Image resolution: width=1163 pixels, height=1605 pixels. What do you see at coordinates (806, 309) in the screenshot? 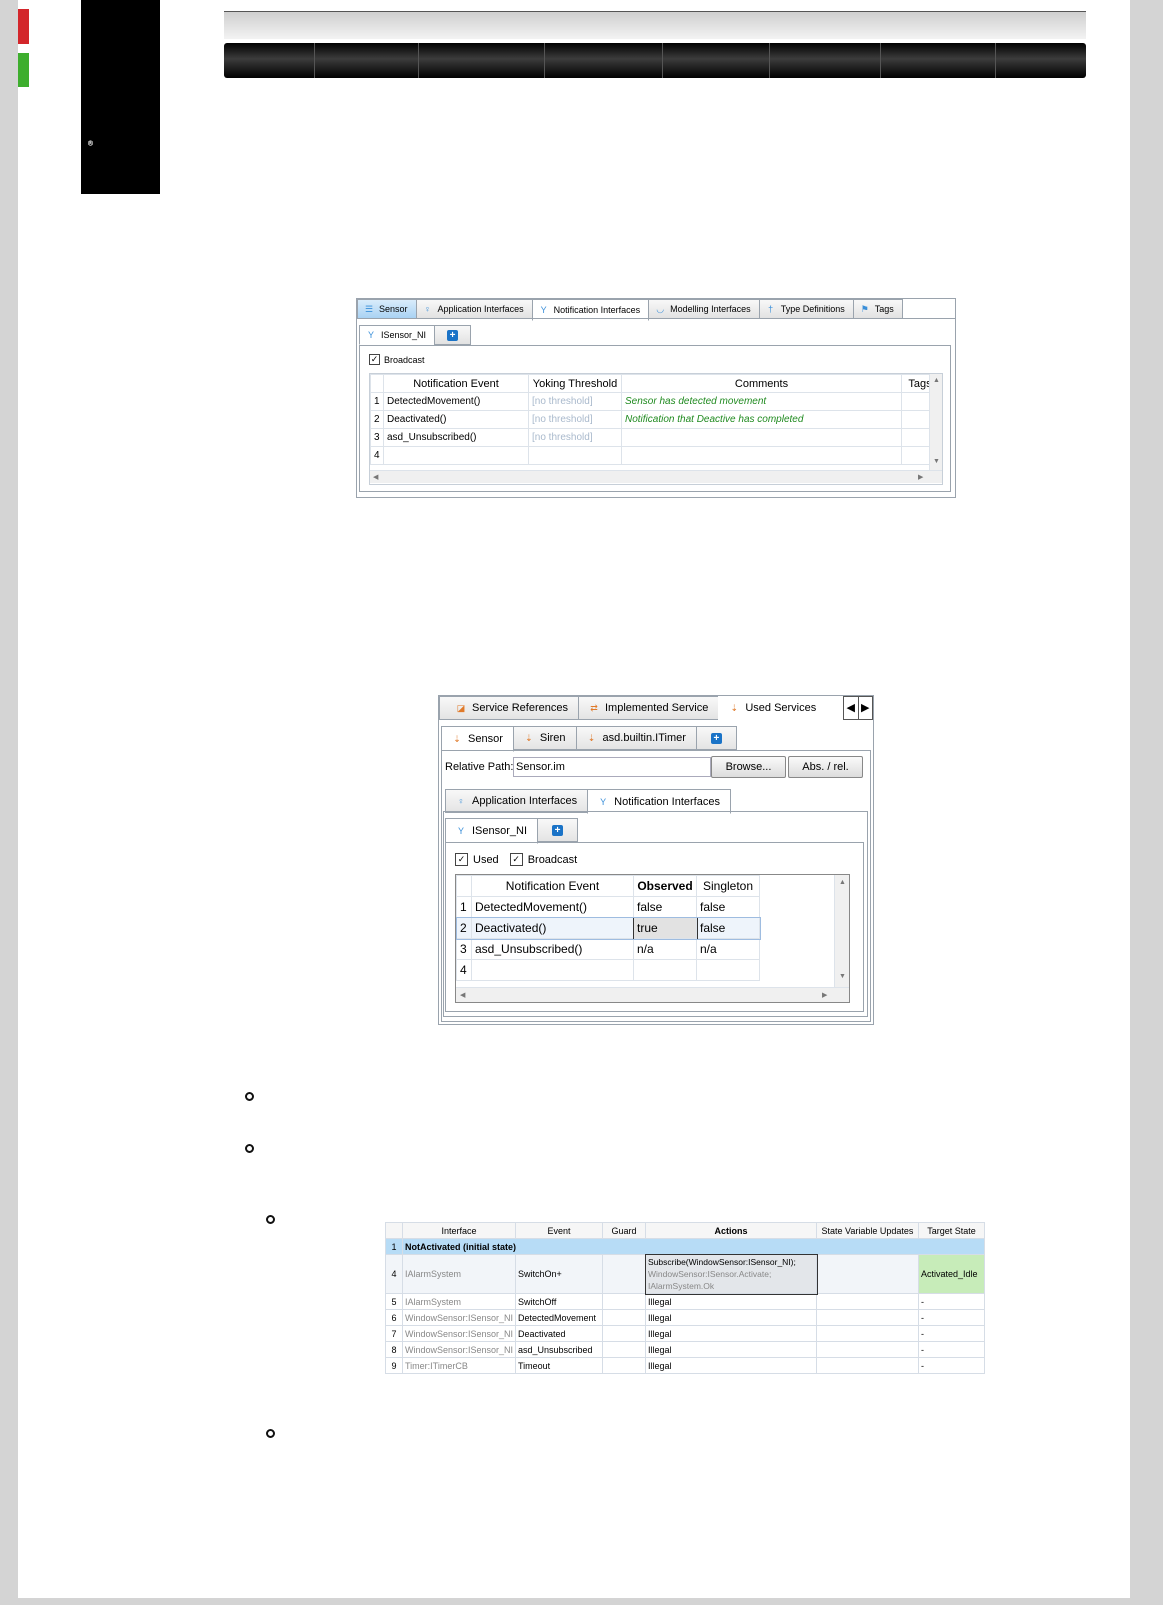
I see `tab-type-definitions: † Type Definitions` at bounding box center [806, 309].